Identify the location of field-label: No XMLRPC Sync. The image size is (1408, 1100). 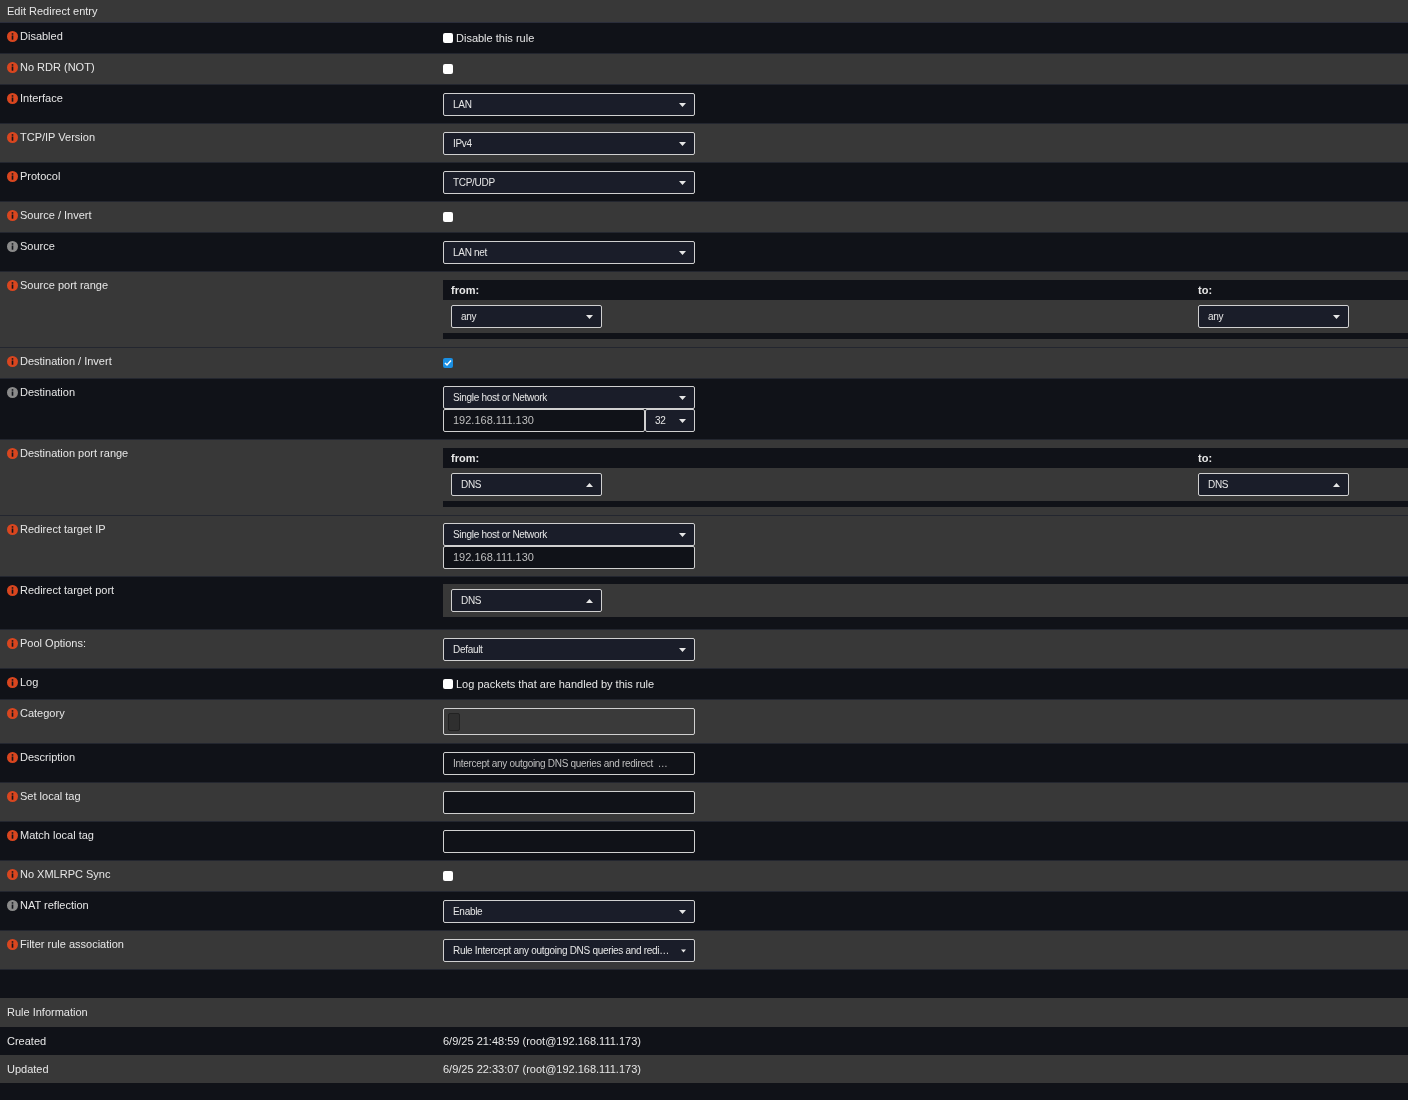
(65, 874).